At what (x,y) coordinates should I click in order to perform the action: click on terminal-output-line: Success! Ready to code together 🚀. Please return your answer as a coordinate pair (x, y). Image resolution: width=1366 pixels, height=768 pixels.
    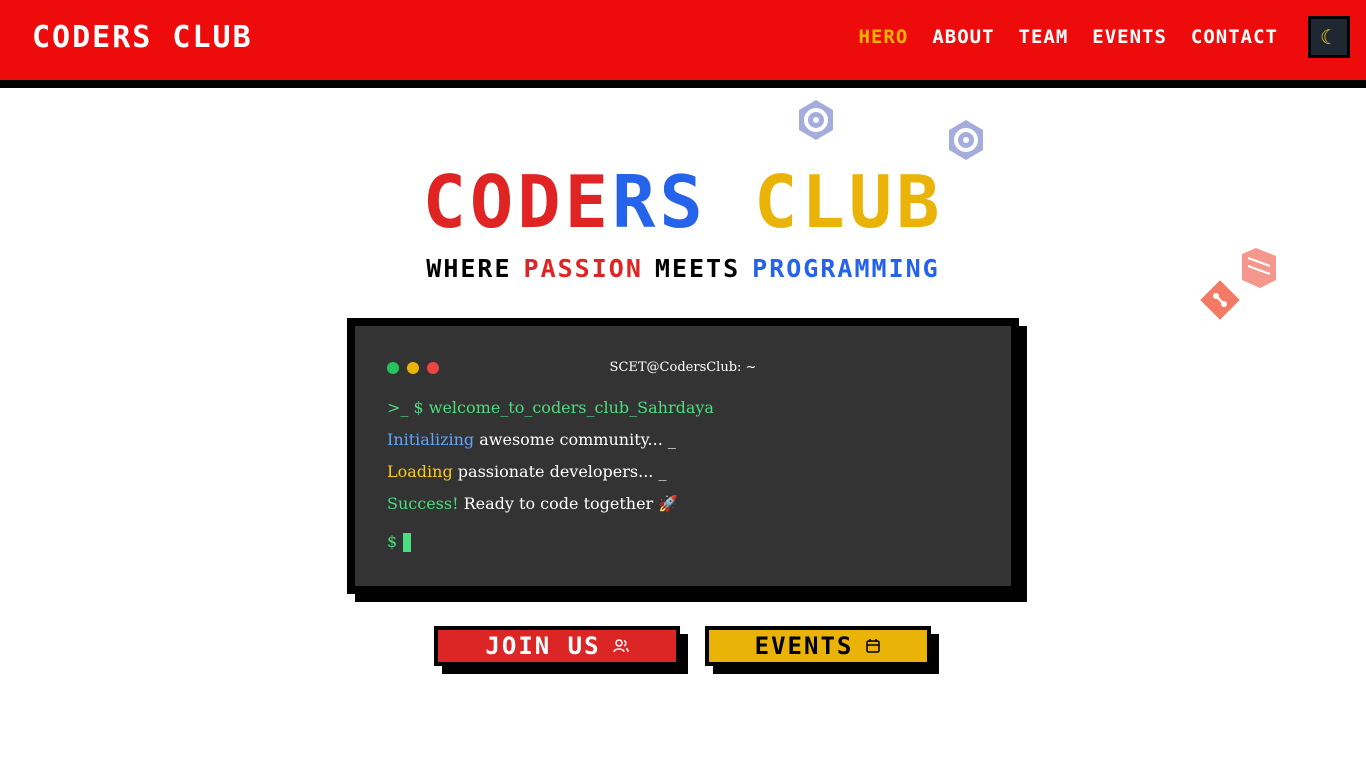
    Looking at the image, I should click on (532, 503).